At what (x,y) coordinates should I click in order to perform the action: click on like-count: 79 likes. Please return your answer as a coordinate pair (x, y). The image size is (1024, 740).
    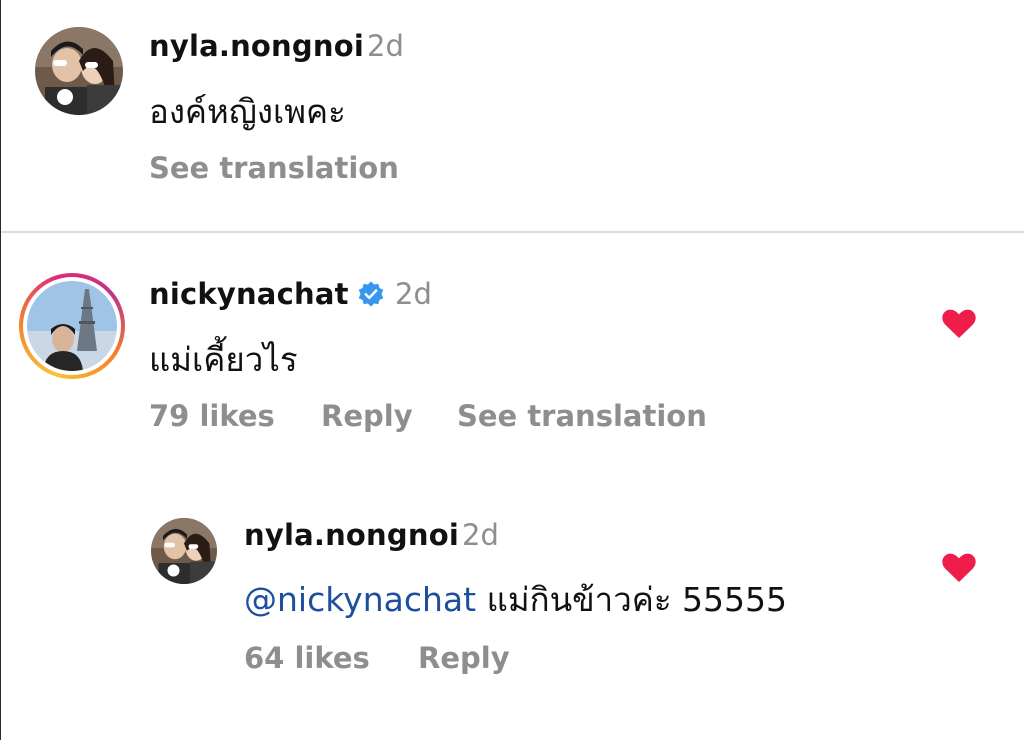
    Looking at the image, I should click on (212, 416).